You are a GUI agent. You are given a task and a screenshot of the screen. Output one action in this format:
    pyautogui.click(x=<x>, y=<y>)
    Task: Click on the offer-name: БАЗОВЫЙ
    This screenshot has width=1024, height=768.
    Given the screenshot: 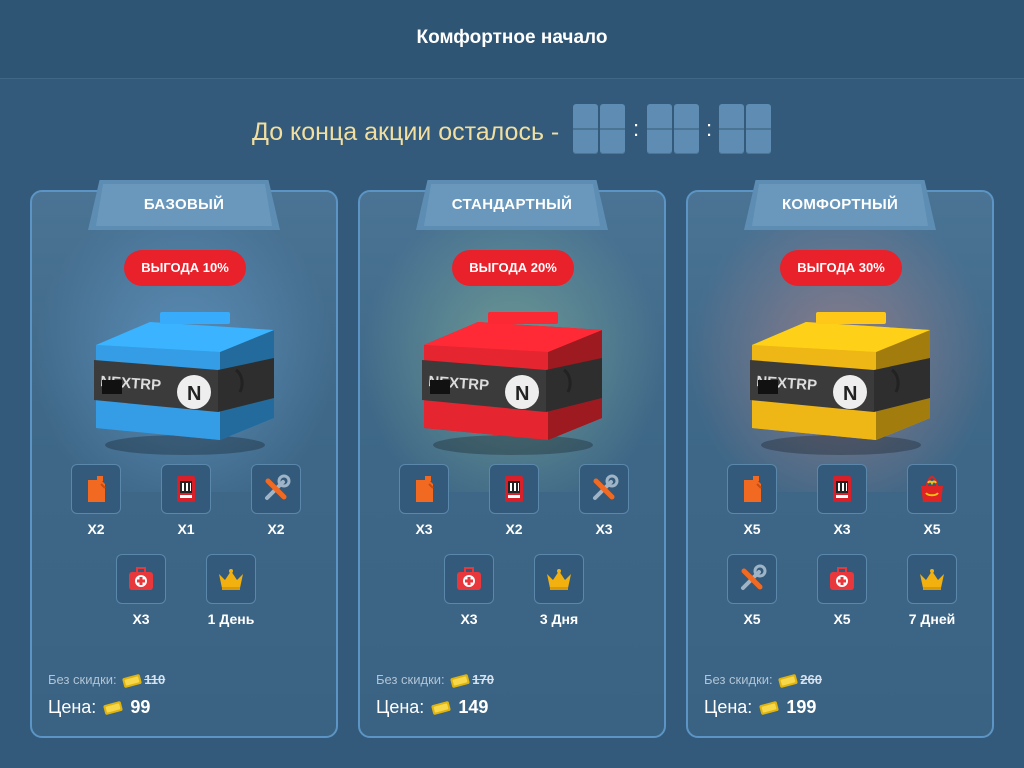 What is the action you would take?
    pyautogui.click(x=184, y=204)
    